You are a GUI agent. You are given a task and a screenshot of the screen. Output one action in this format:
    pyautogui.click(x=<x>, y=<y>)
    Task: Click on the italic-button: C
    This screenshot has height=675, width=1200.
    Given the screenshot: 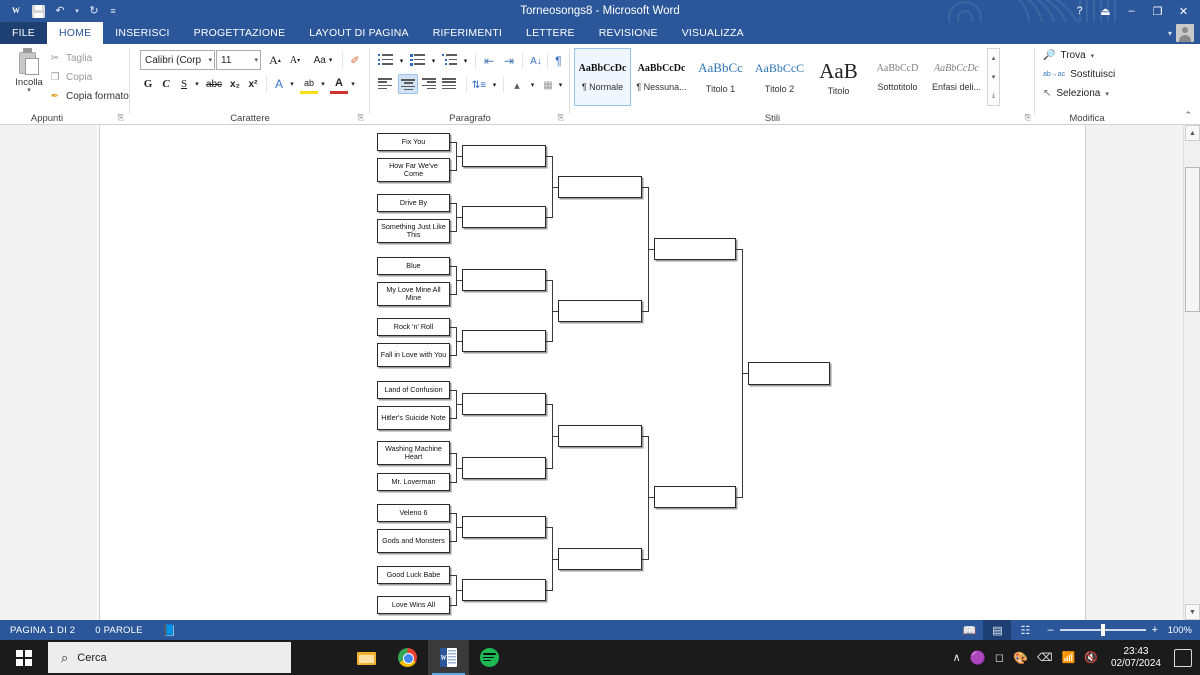 What is the action you would take?
    pyautogui.click(x=166, y=84)
    